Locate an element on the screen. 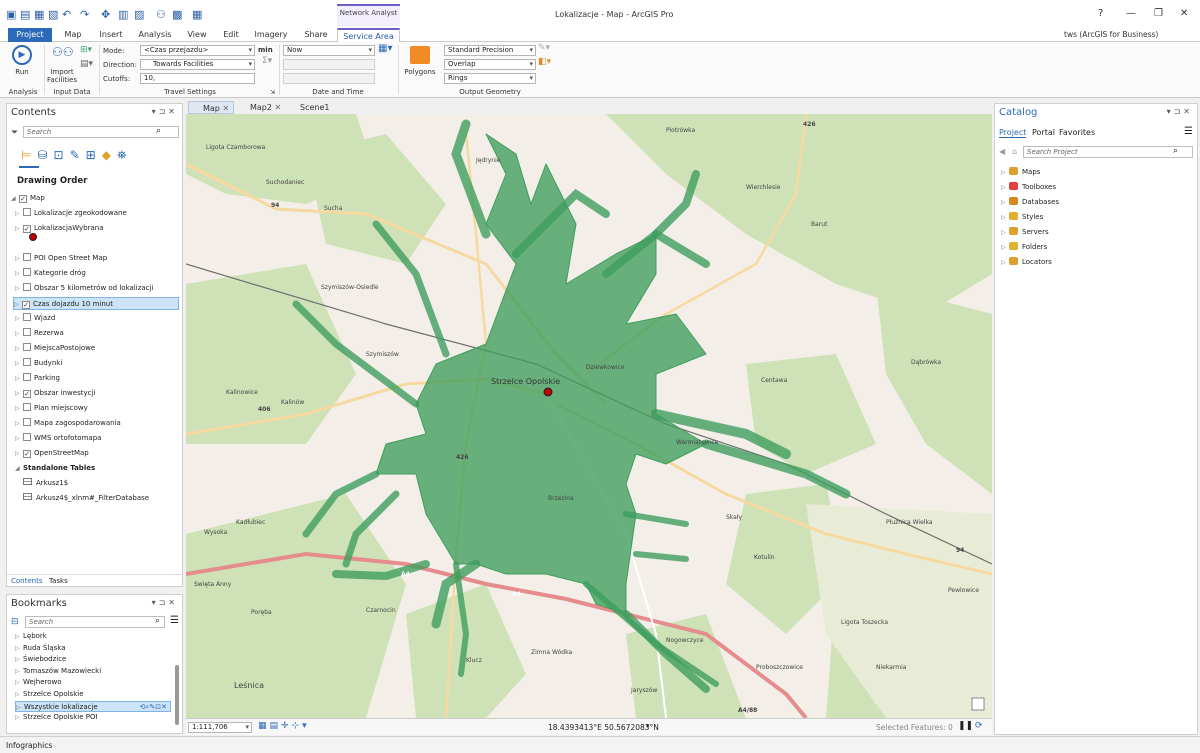  catalog-tab-project: Project is located at coordinates (1013, 133).